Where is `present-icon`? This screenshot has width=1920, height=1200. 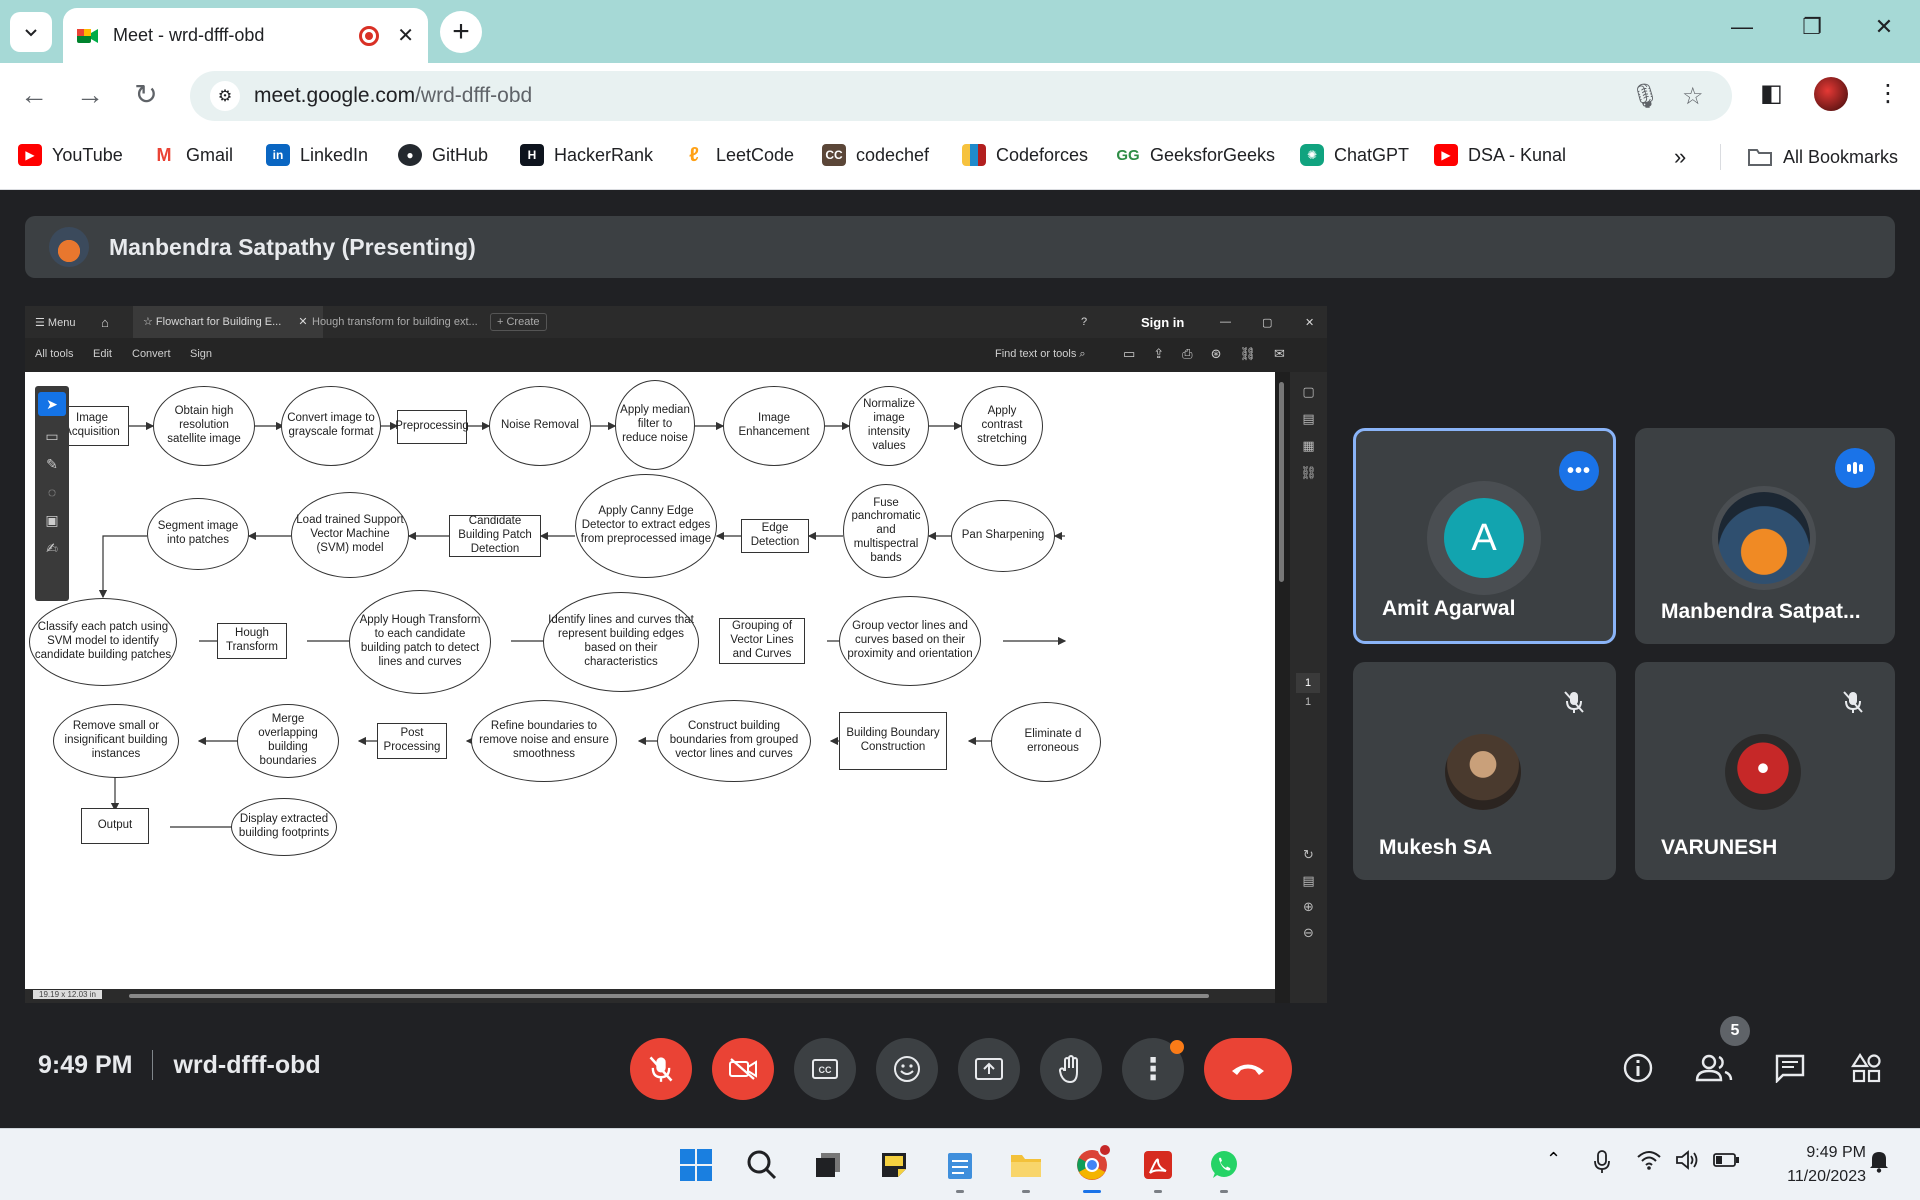
present-icon is located at coordinates (989, 1069).